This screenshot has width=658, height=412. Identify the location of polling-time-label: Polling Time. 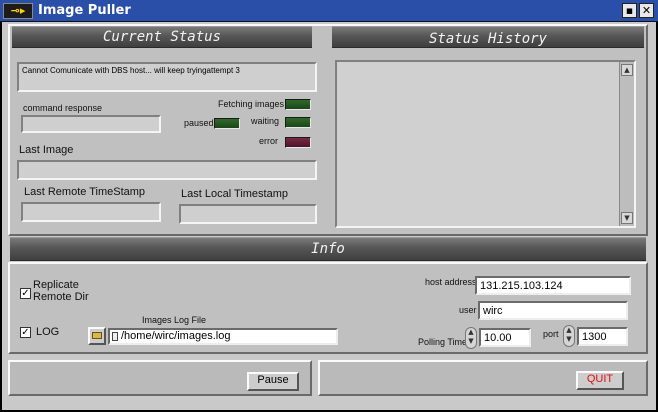
(443, 342).